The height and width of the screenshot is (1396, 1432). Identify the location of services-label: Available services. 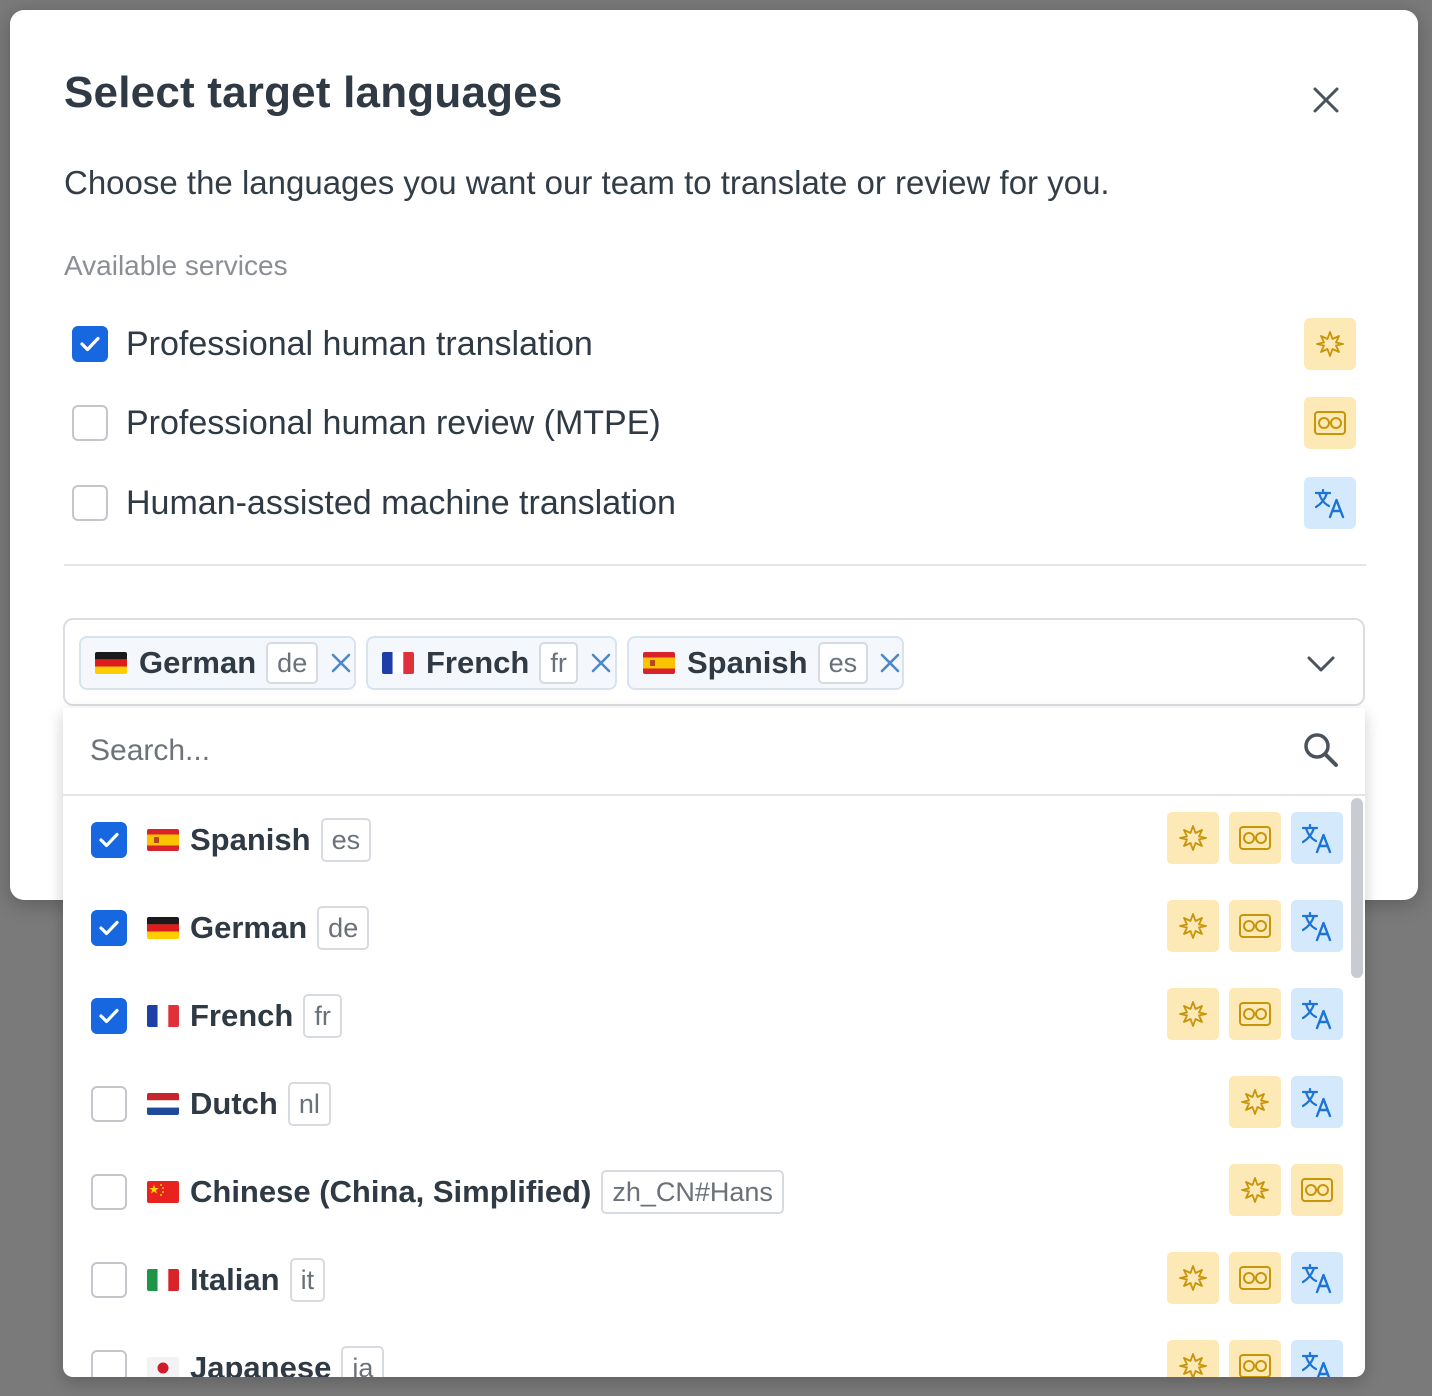
(176, 265).